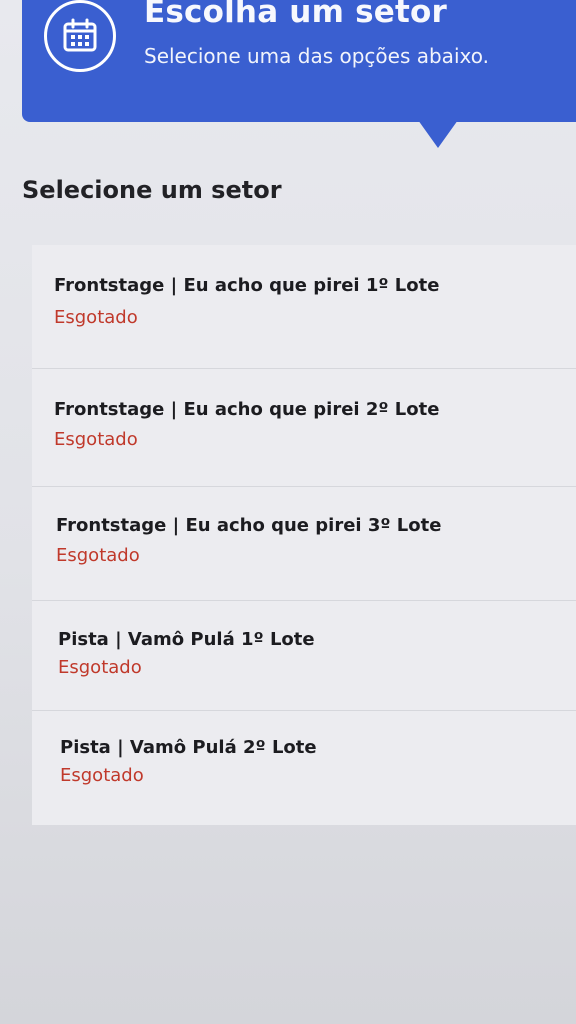  Describe the element at coordinates (247, 409) in the screenshot. I see `sector-name: Frontstage | Eu acho que pirei 2º Lote` at that location.